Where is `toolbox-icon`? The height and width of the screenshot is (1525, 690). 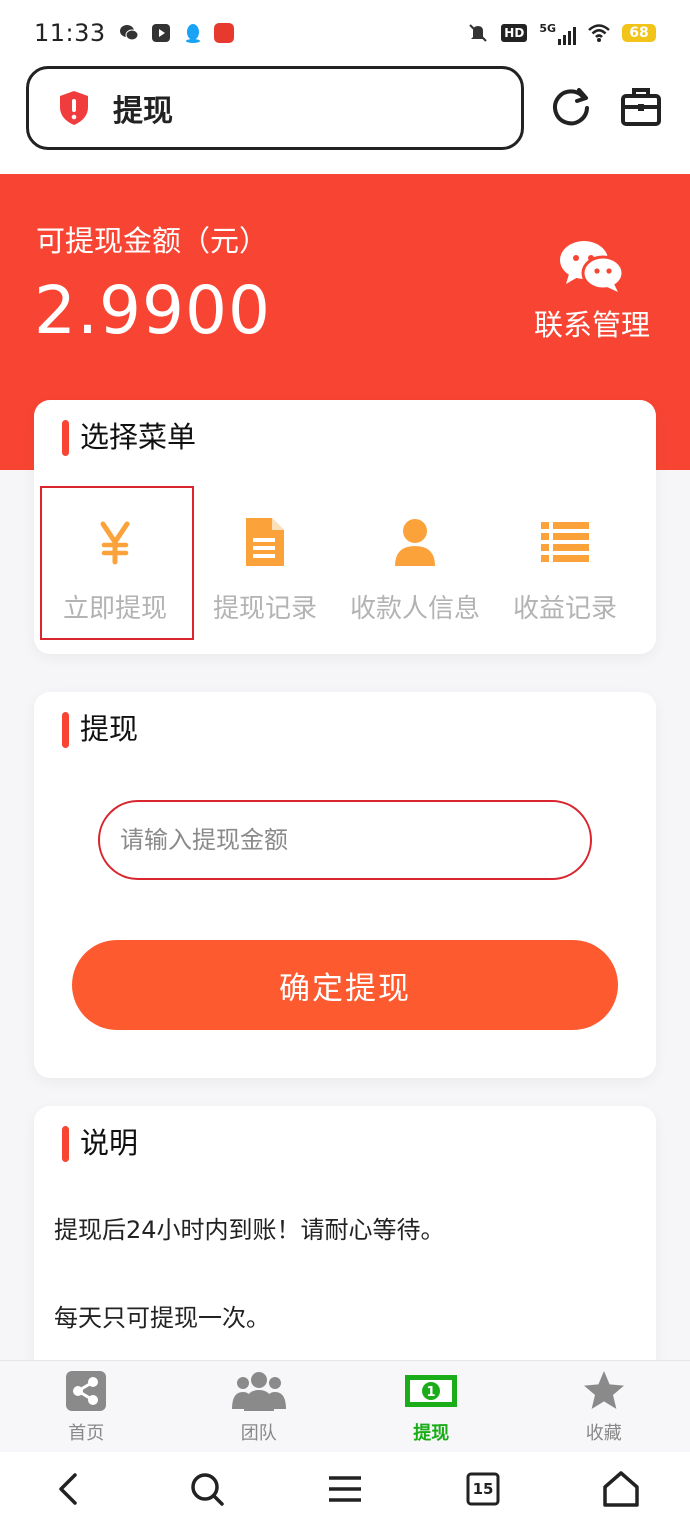 toolbox-icon is located at coordinates (641, 107).